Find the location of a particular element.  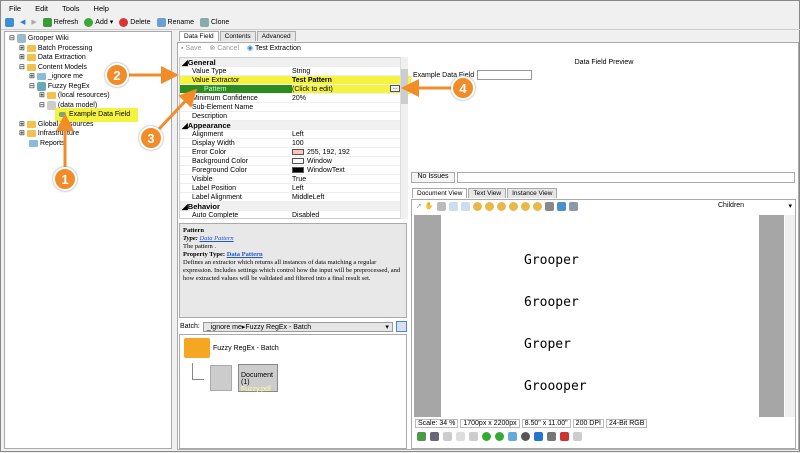

callout-3: 3 is located at coordinates (151, 138).